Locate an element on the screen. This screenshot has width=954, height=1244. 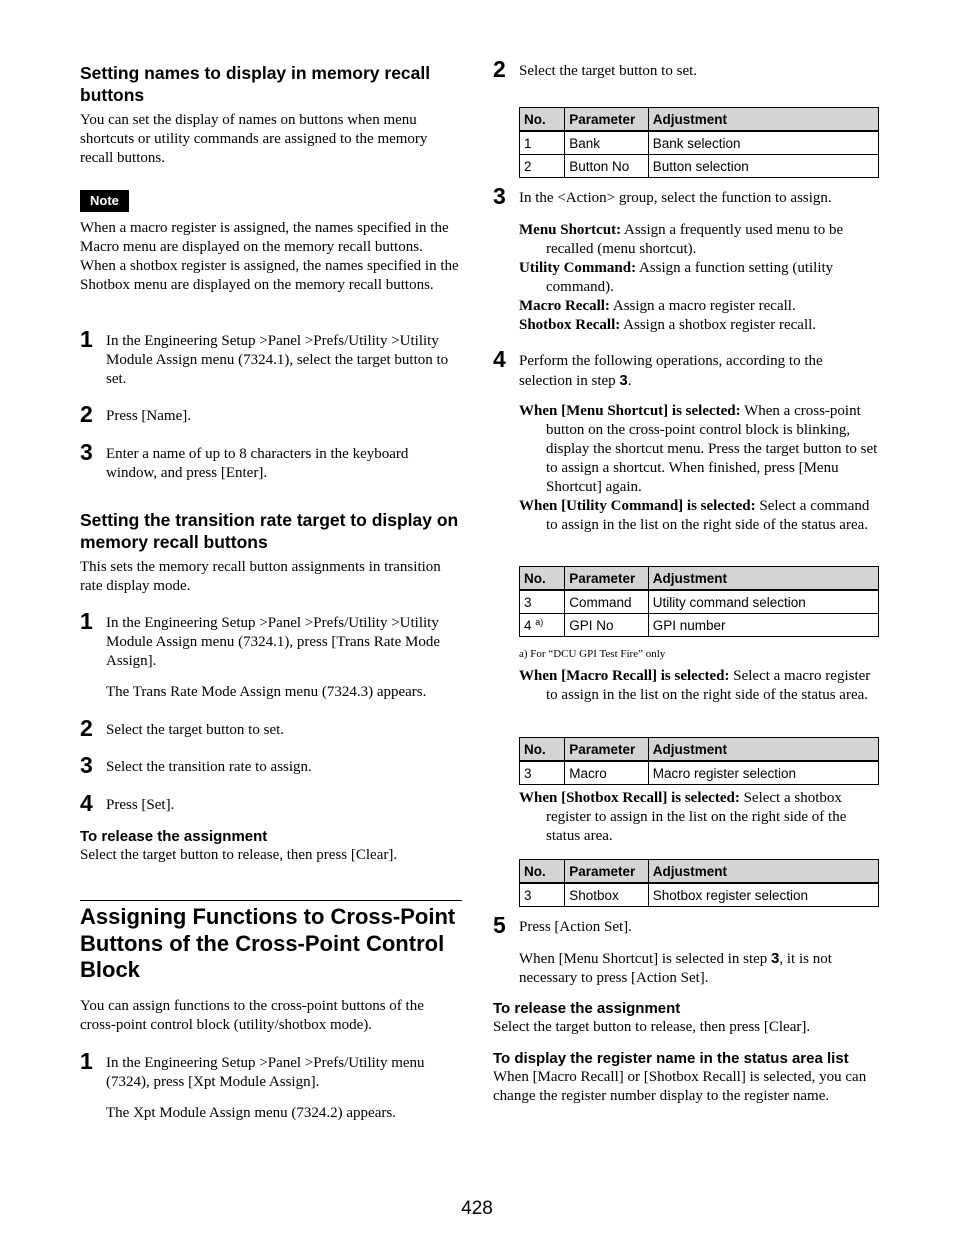
cell-parameter: Button No is located at coordinates (606, 166).